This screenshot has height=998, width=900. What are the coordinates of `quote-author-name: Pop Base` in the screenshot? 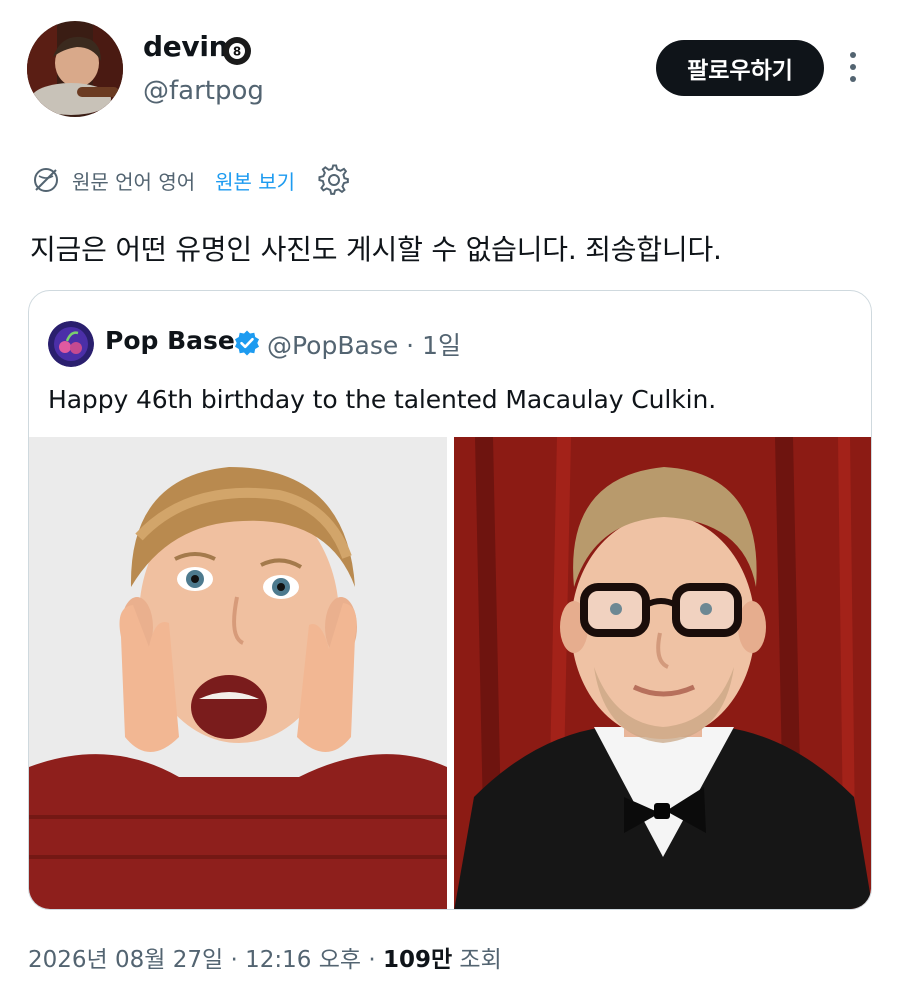 It's located at (170, 340).